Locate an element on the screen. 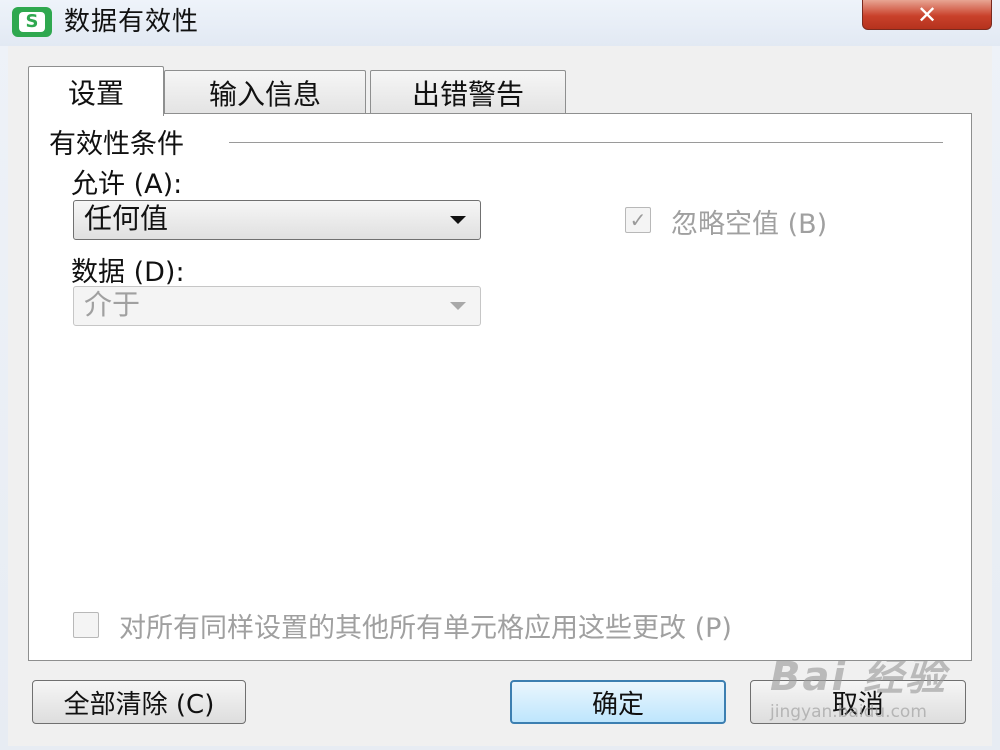 The width and height of the screenshot is (1000, 750). tab-settings: 设置 is located at coordinates (96, 91).